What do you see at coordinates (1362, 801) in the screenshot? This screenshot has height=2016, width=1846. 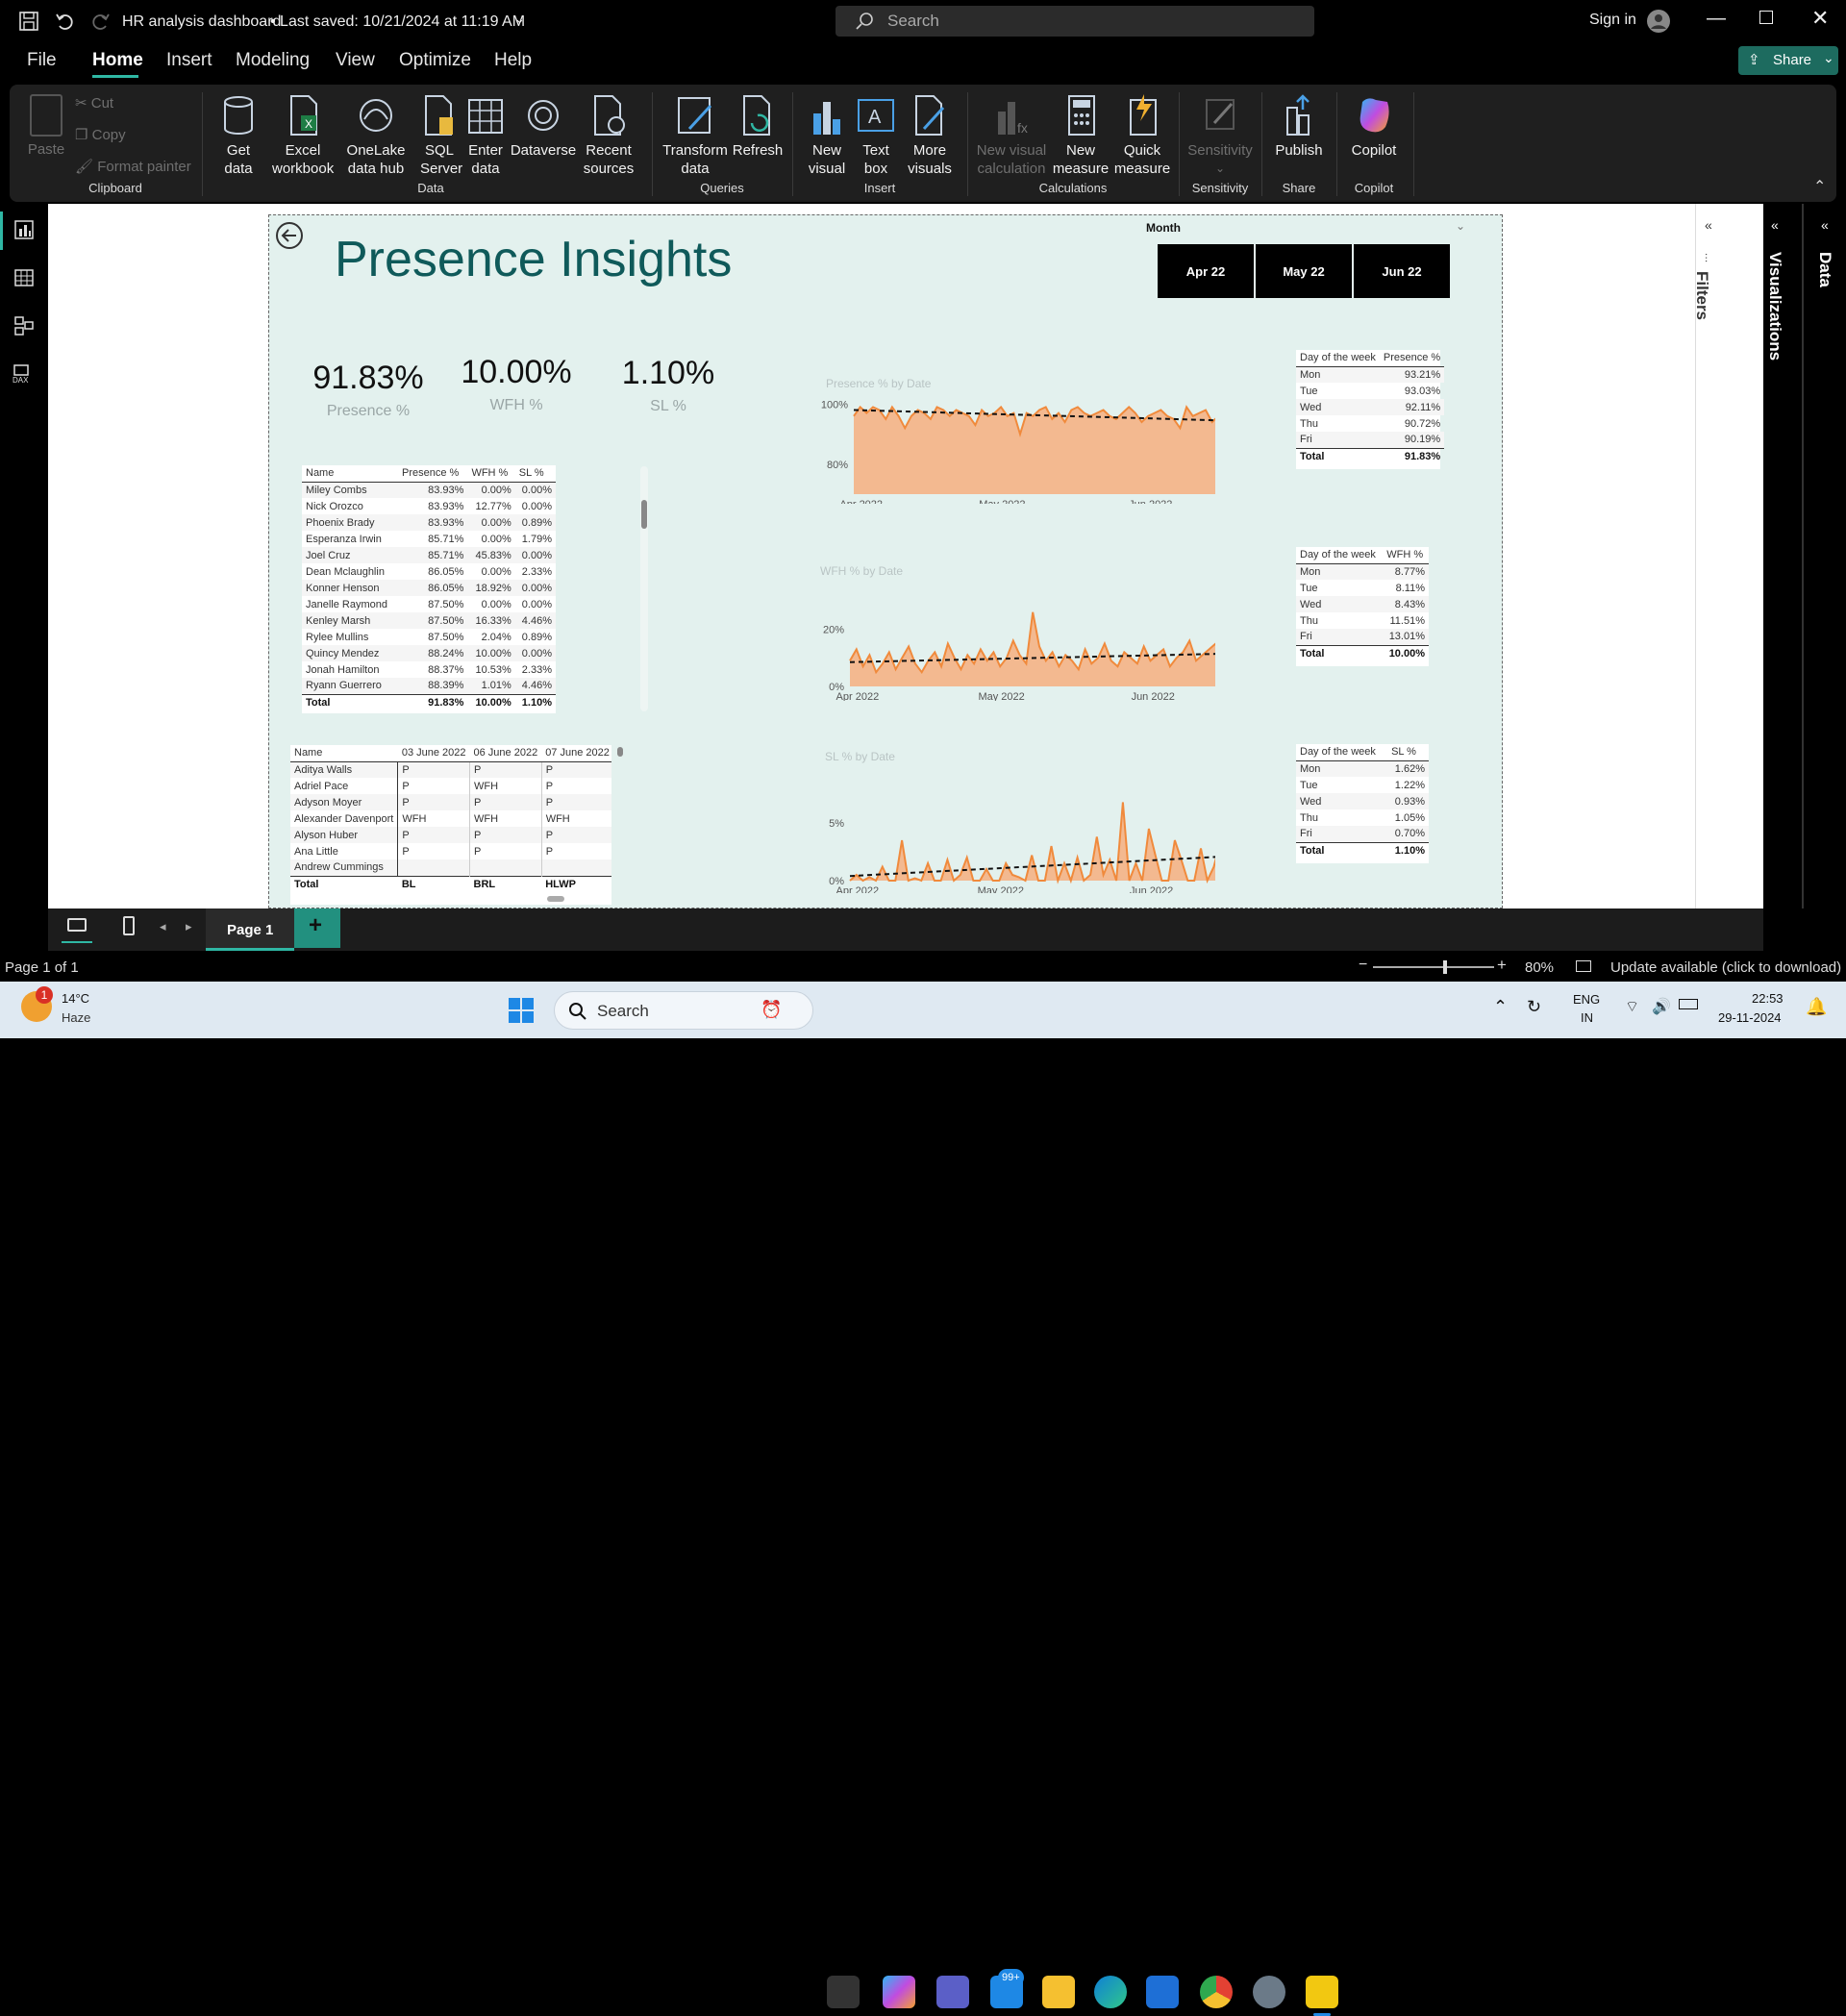 I see `table-row: Wed 0.93%` at bounding box center [1362, 801].